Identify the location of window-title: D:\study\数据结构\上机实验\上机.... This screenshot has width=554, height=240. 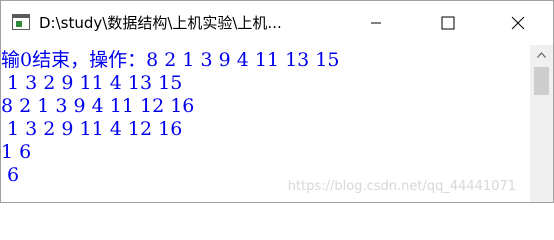
(160, 23).